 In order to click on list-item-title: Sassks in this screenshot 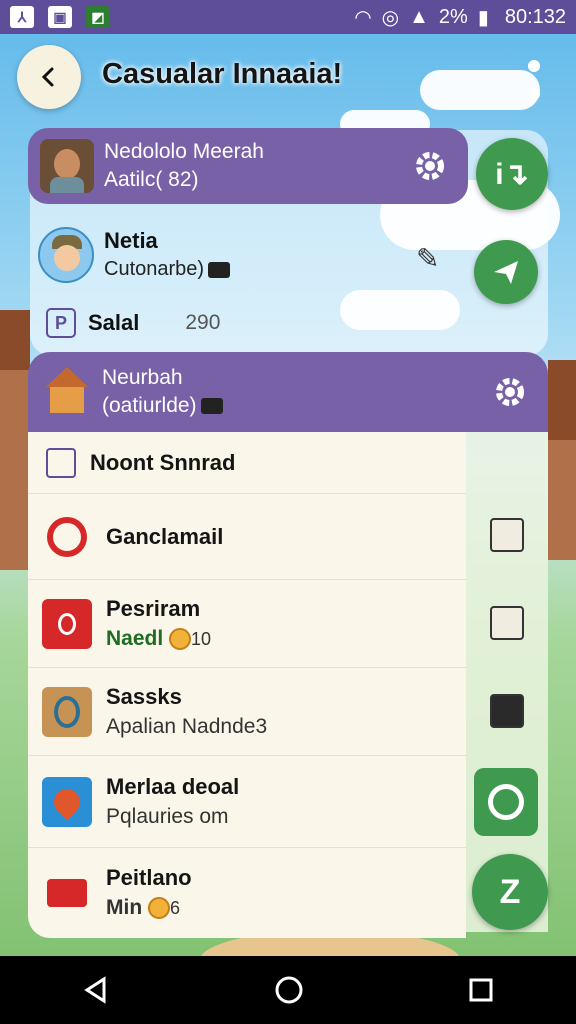, I will do `click(144, 696)`.